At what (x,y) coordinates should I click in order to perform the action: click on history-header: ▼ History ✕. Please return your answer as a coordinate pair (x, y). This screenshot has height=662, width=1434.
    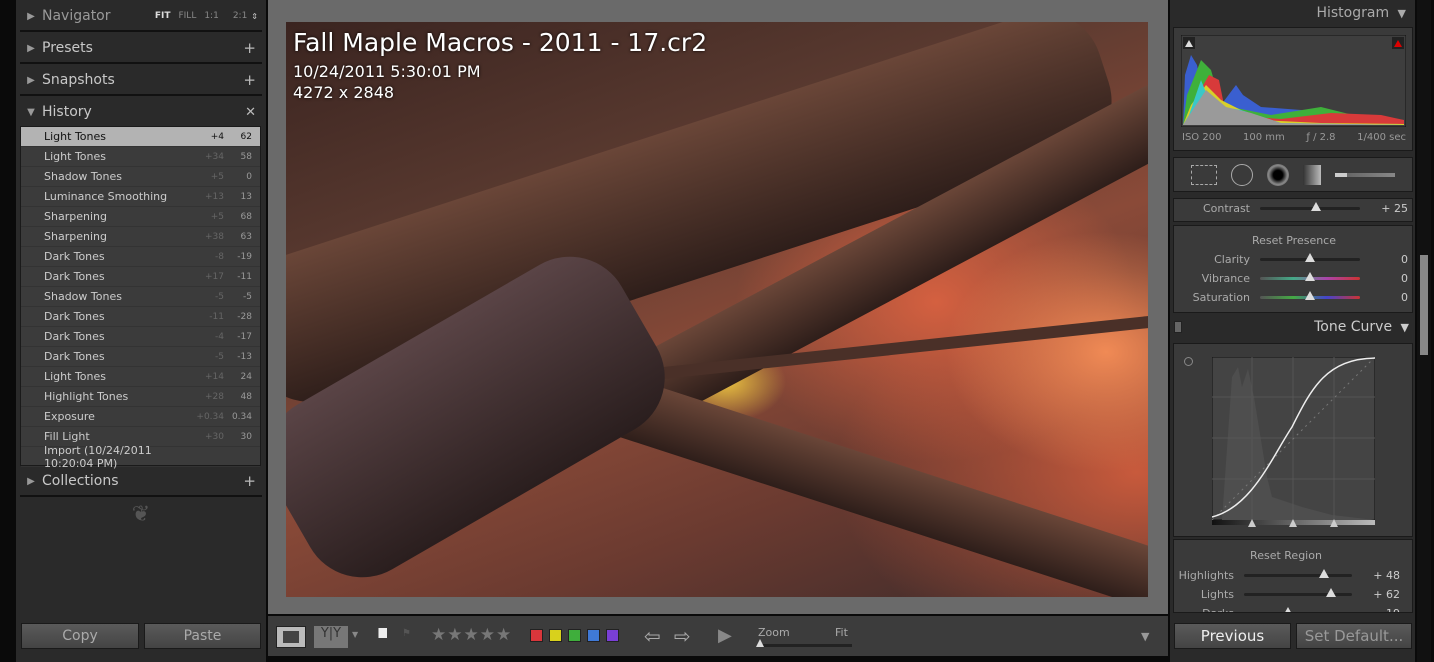
    Looking at the image, I should click on (141, 112).